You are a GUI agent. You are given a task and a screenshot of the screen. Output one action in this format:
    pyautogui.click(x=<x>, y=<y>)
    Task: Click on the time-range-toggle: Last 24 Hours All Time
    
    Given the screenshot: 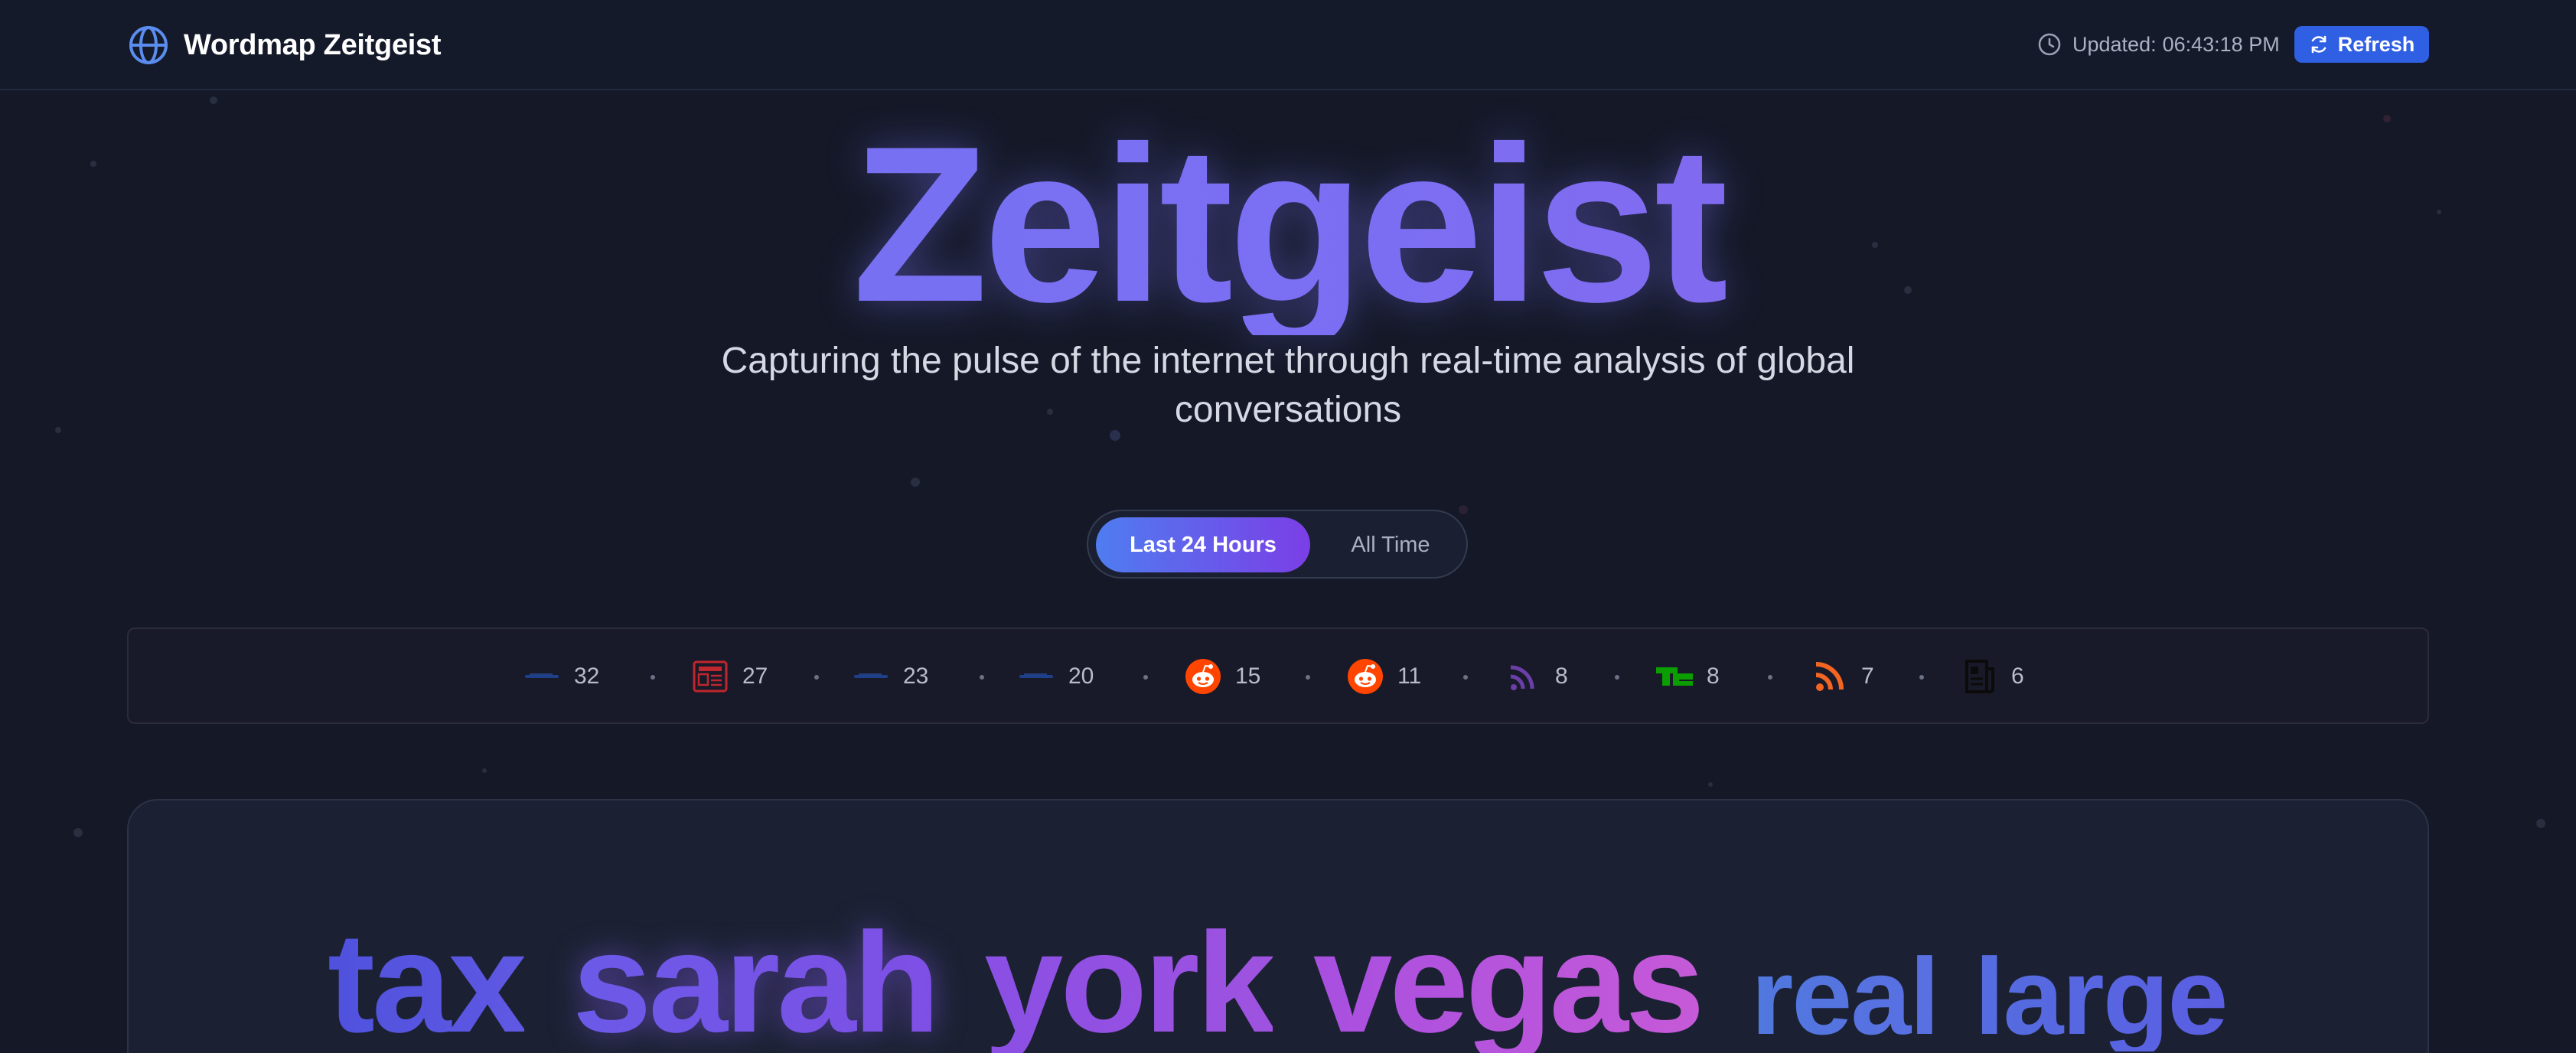 What is the action you would take?
    pyautogui.click(x=1277, y=544)
    